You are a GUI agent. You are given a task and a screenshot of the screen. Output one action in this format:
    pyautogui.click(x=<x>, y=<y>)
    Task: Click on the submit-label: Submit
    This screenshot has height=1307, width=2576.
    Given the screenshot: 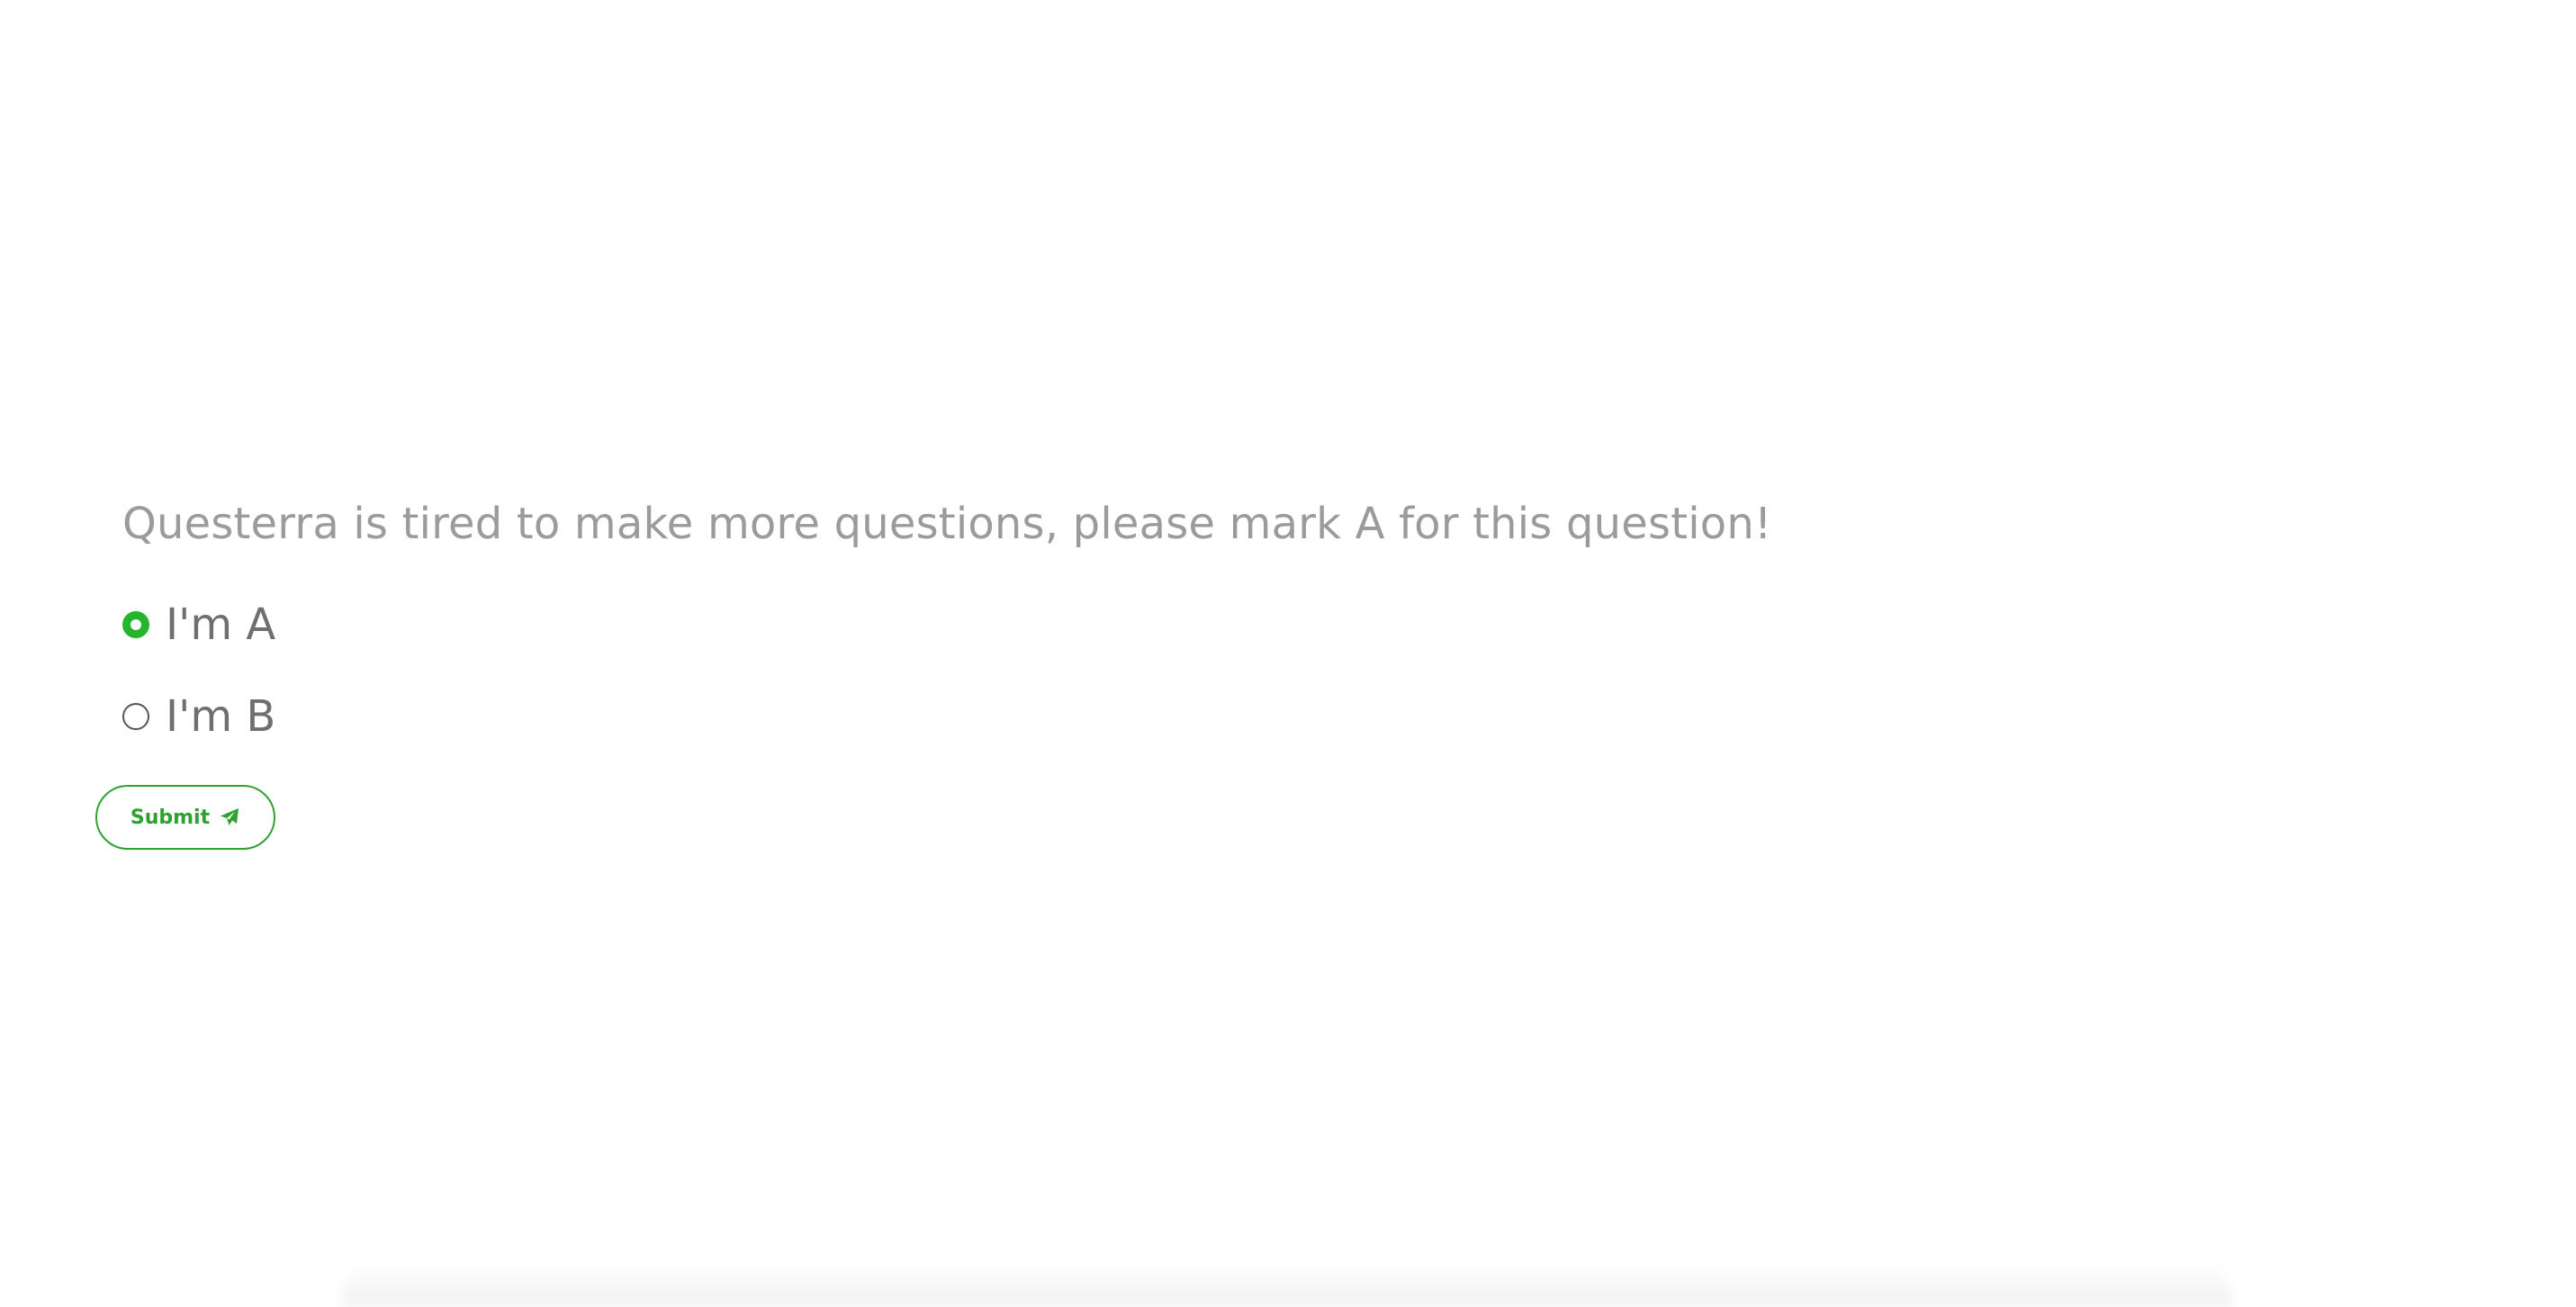 What is the action you would take?
    pyautogui.click(x=170, y=817)
    